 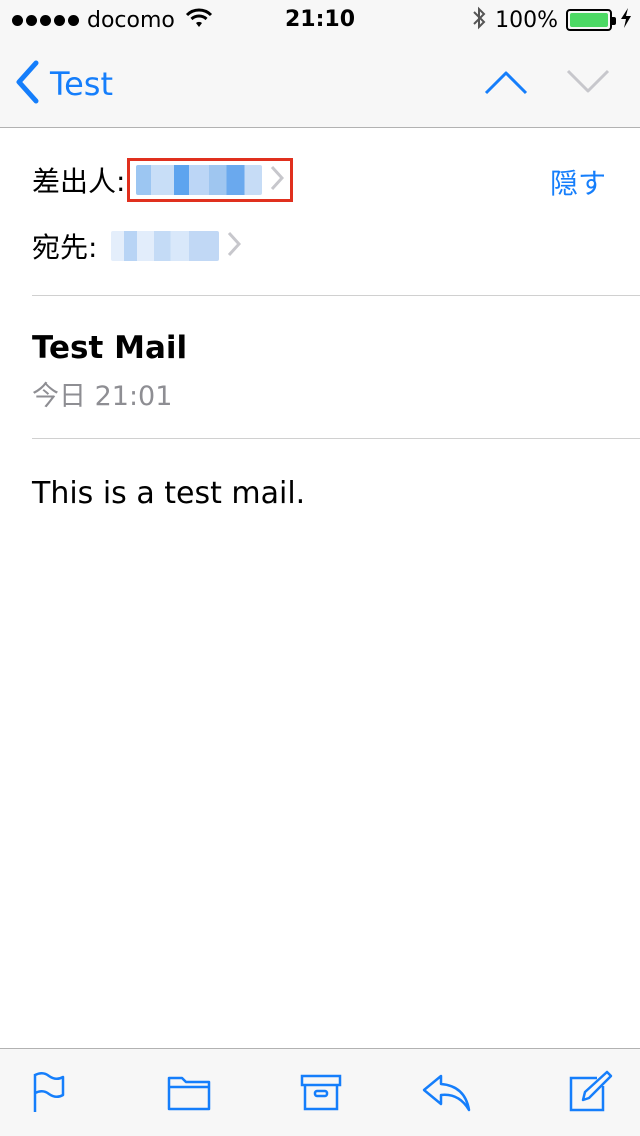 What do you see at coordinates (320, 84) in the screenshot?
I see `navigation-bar: Test` at bounding box center [320, 84].